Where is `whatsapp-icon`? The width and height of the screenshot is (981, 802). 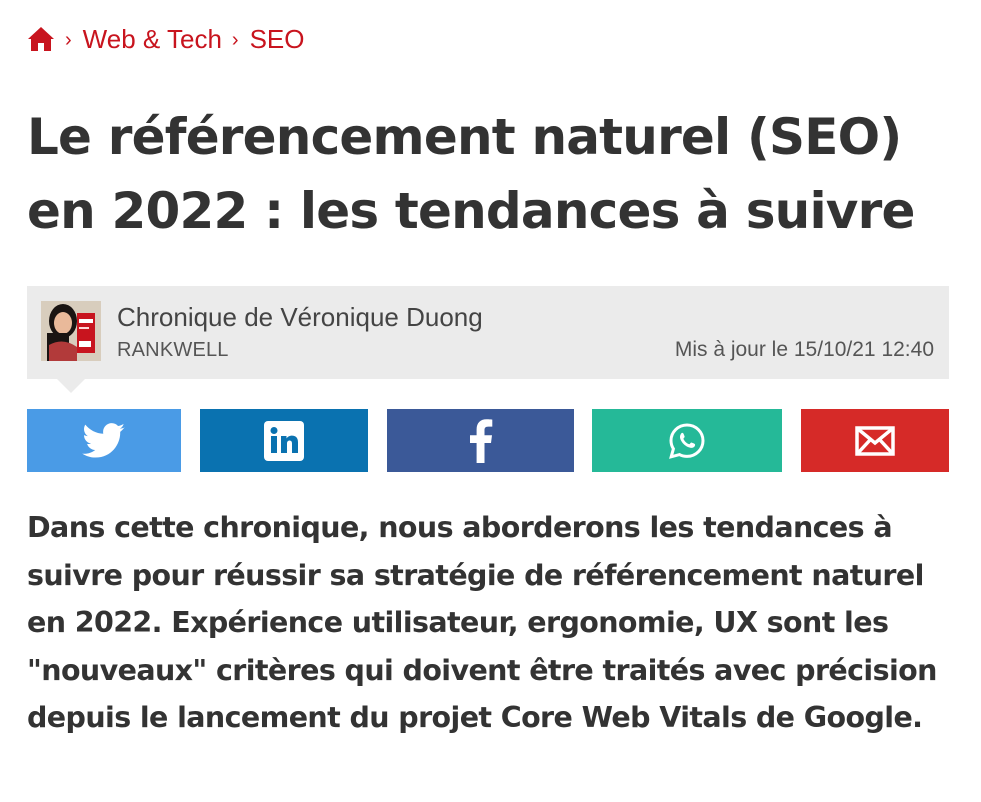
whatsapp-icon is located at coordinates (687, 441).